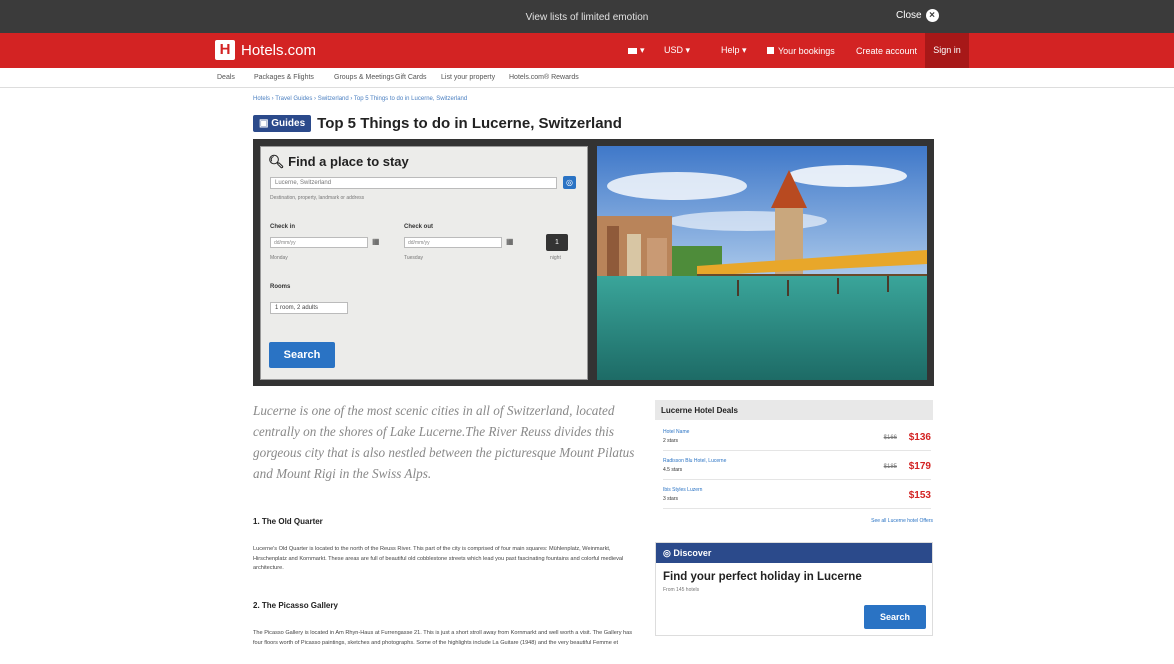  What do you see at coordinates (797, 496) in the screenshot?
I see `deal-item: Ibis Styles Luzern 3 stars $153` at bounding box center [797, 496].